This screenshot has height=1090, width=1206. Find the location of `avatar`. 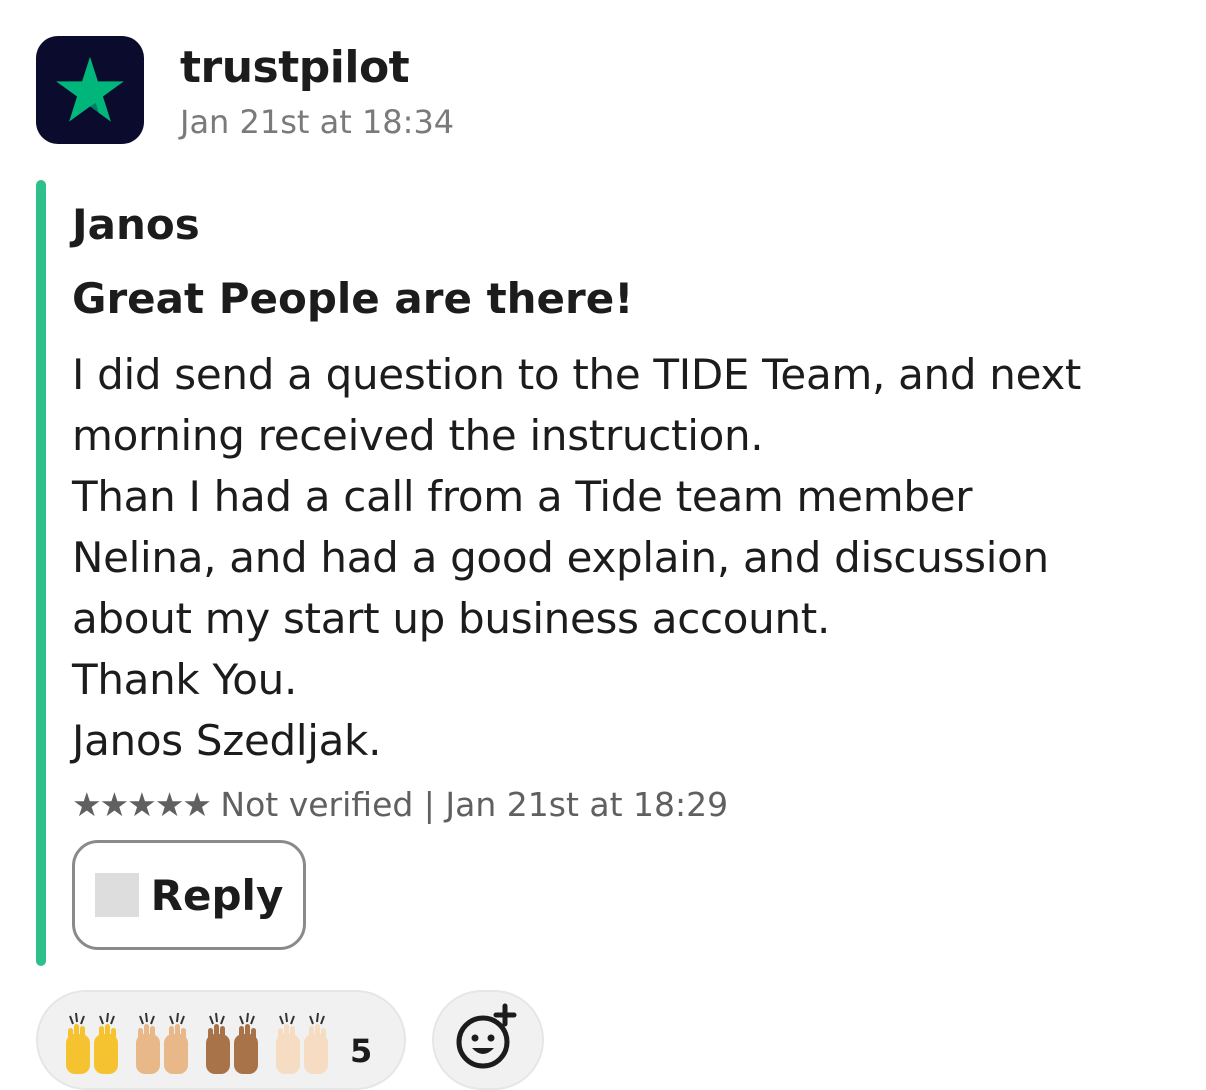

avatar is located at coordinates (90, 90).